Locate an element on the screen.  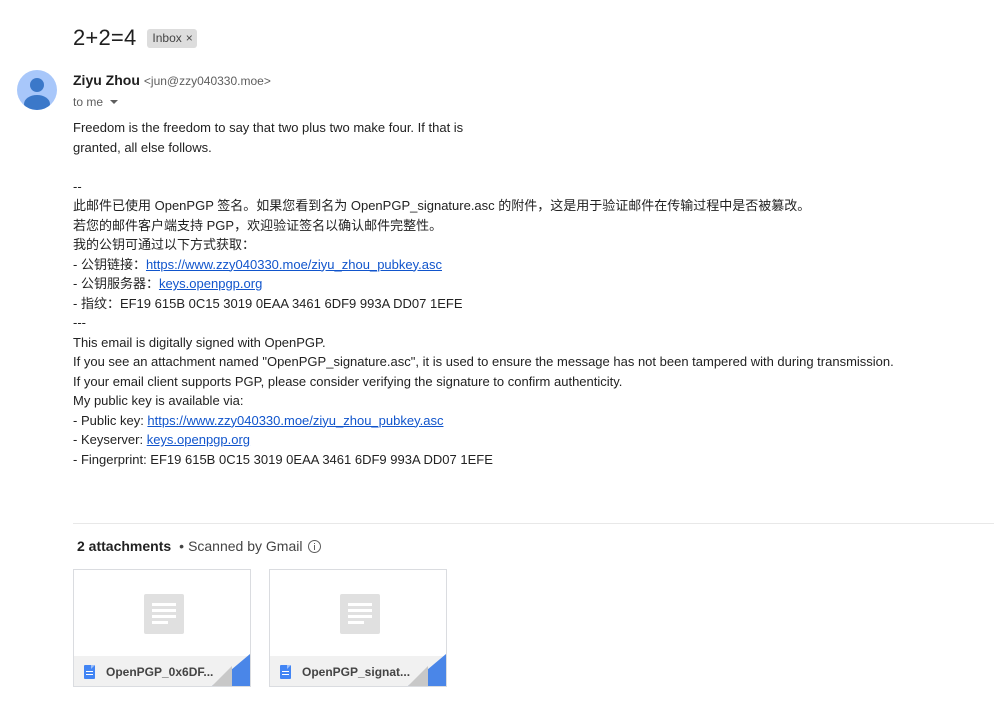
sender-row: Ziyu Zhou <jun@zzy040330.moe> is located at coordinates (172, 80).